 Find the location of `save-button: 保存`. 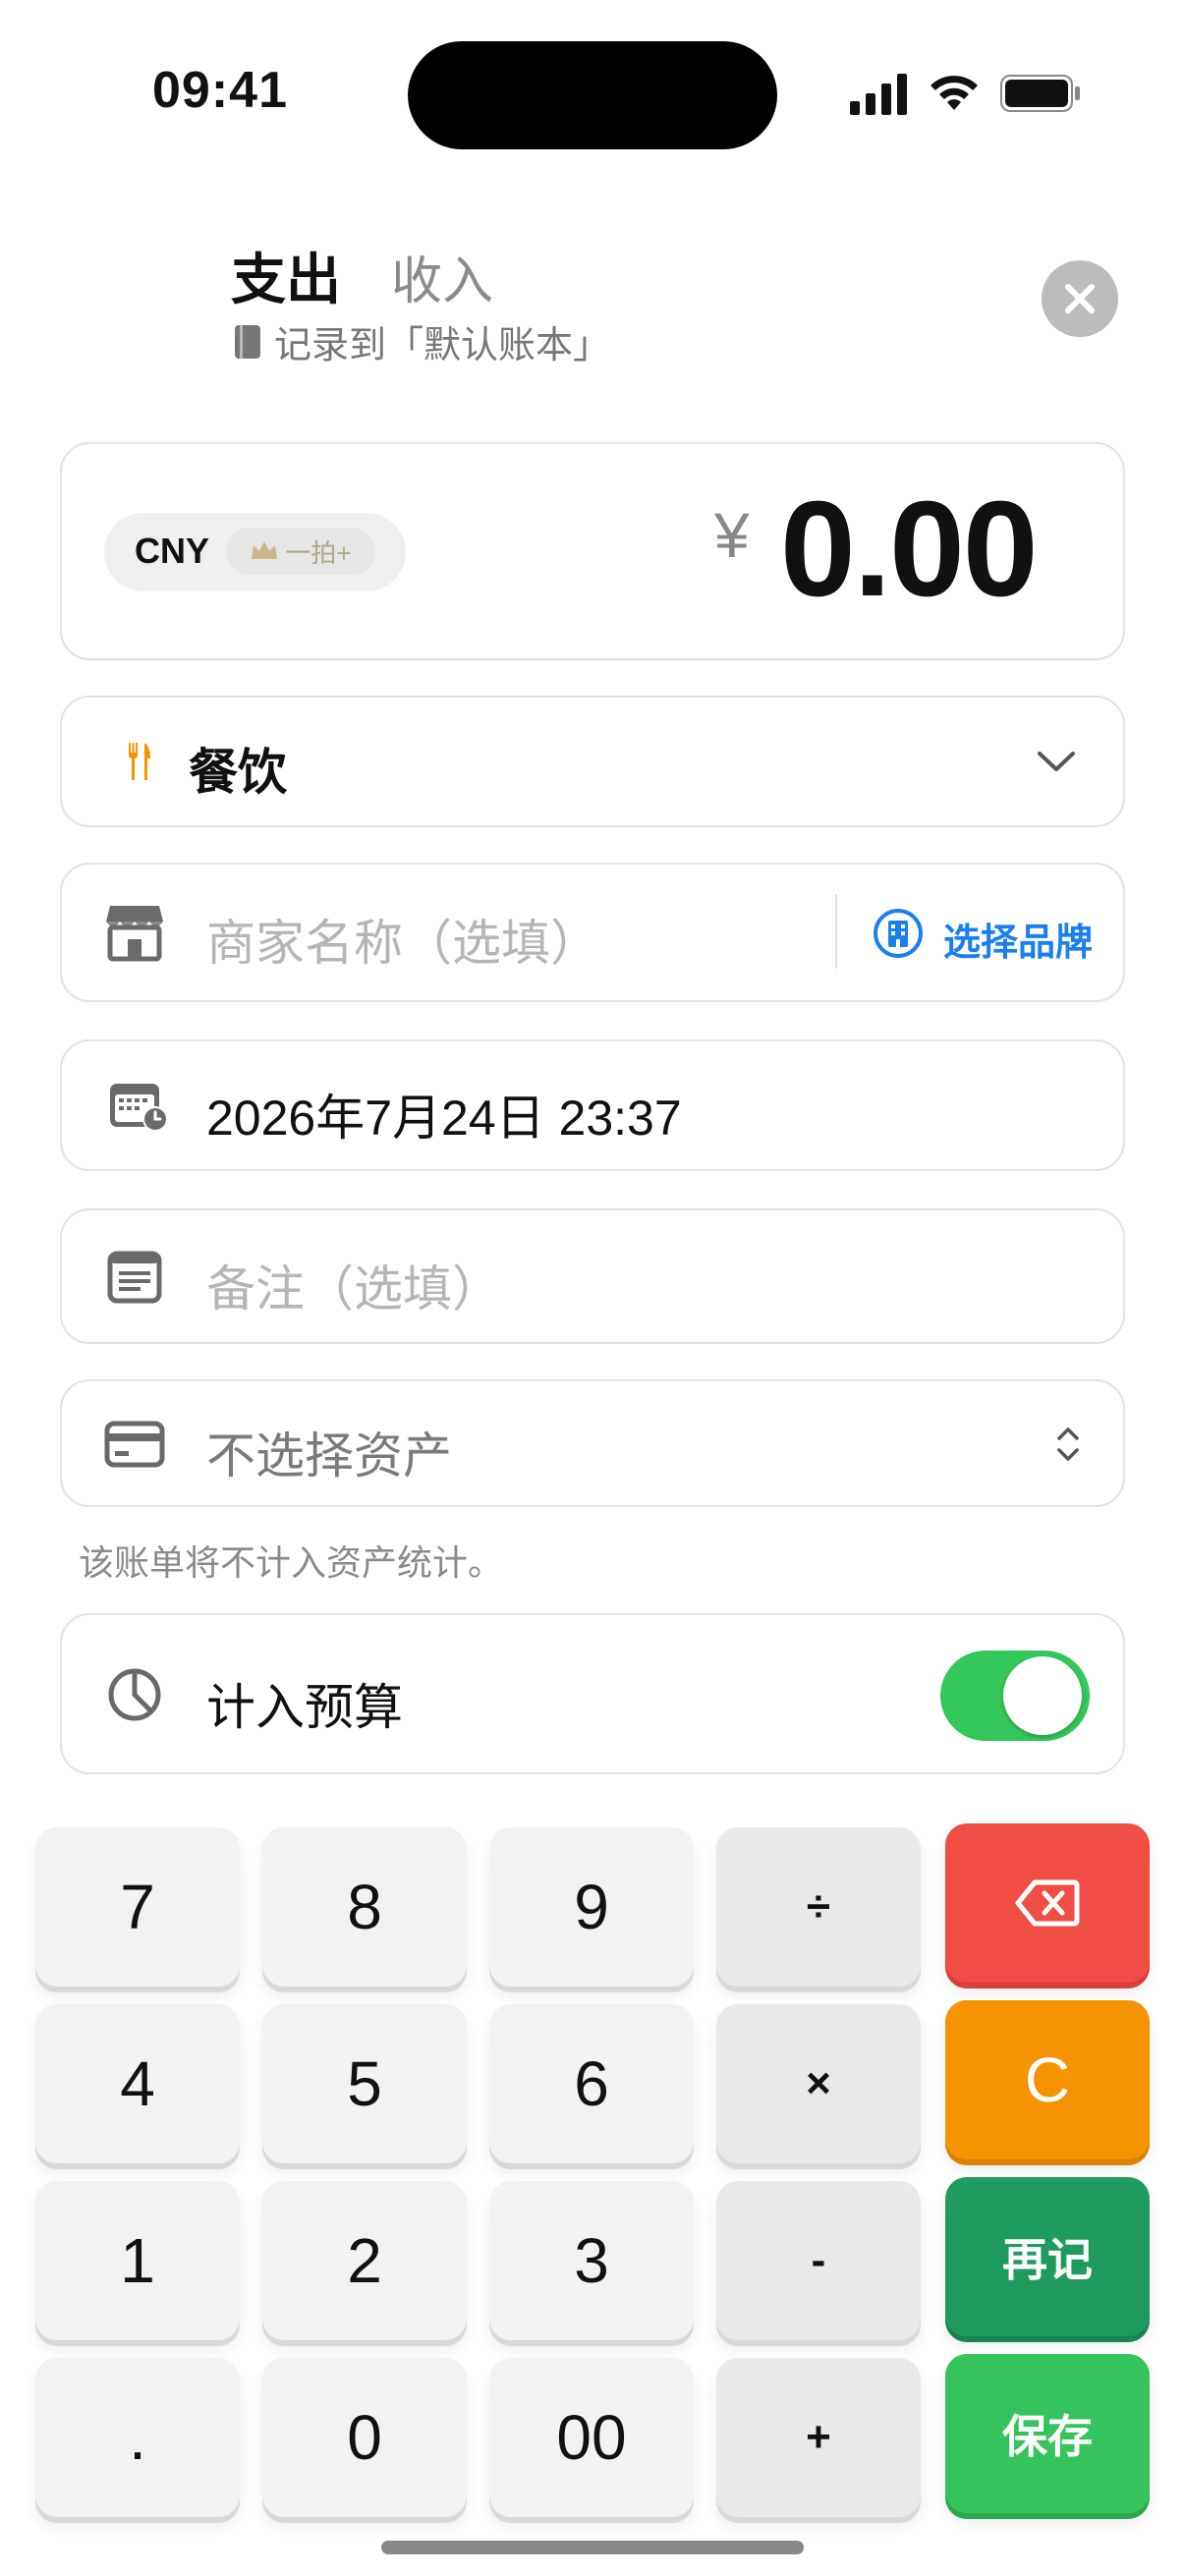

save-button: 保存 is located at coordinates (1048, 2433).